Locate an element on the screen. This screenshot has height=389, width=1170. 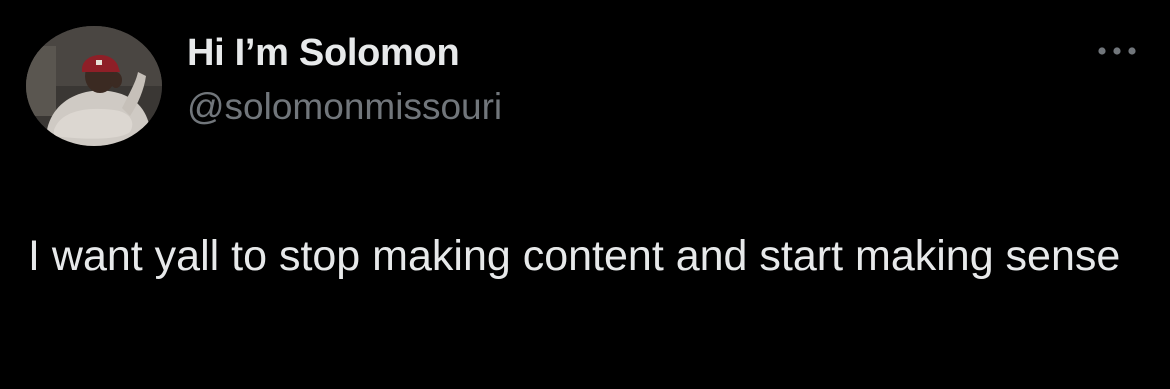
author-display-name: Hi I’m Solomon is located at coordinates (323, 53).